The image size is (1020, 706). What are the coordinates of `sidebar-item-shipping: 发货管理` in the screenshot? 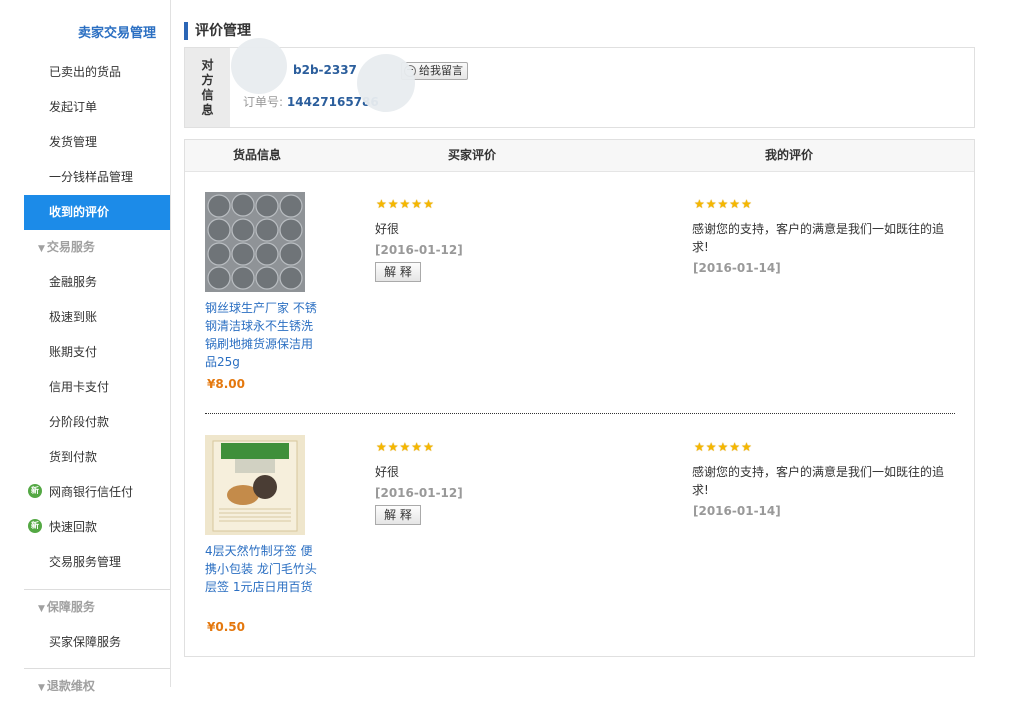 It's located at (97, 142).